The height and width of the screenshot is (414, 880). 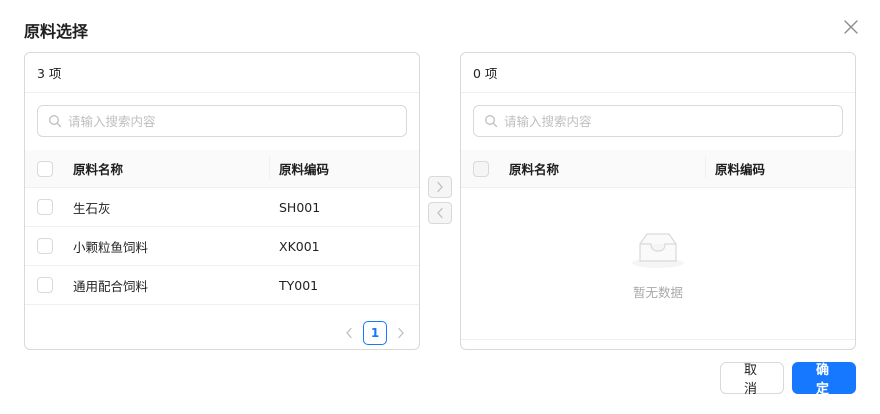 I want to click on target-table-header: 原料名称 原料编码, so click(x=658, y=169).